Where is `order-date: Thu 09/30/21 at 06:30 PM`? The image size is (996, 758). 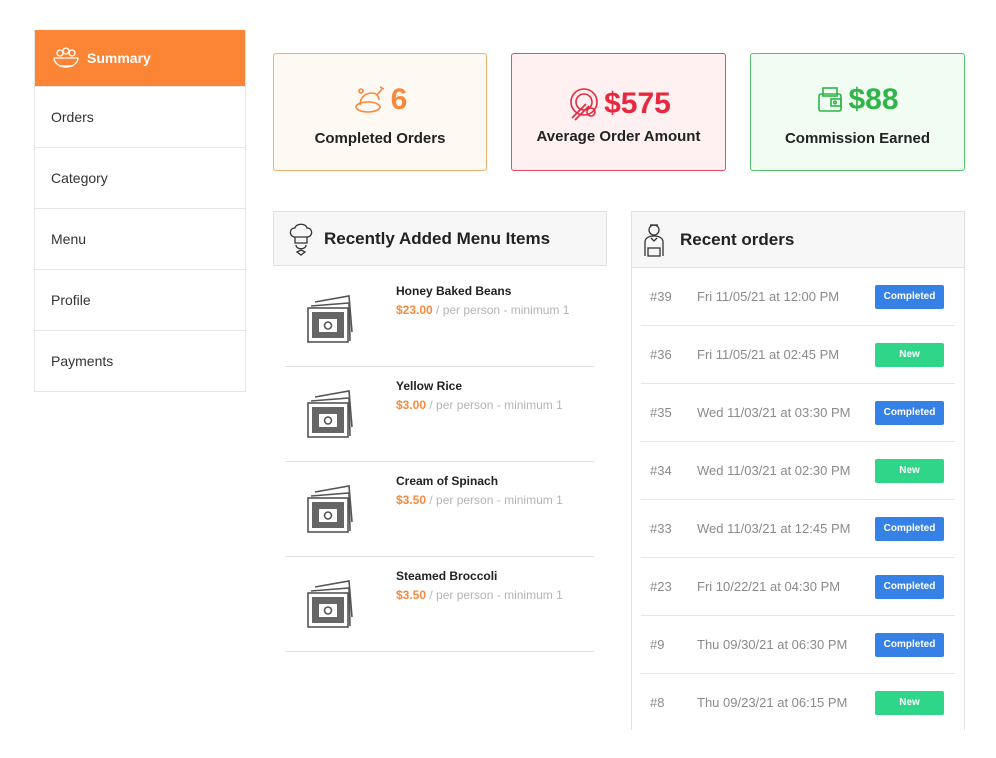 order-date: Thu 09/30/21 at 06:30 PM is located at coordinates (772, 644).